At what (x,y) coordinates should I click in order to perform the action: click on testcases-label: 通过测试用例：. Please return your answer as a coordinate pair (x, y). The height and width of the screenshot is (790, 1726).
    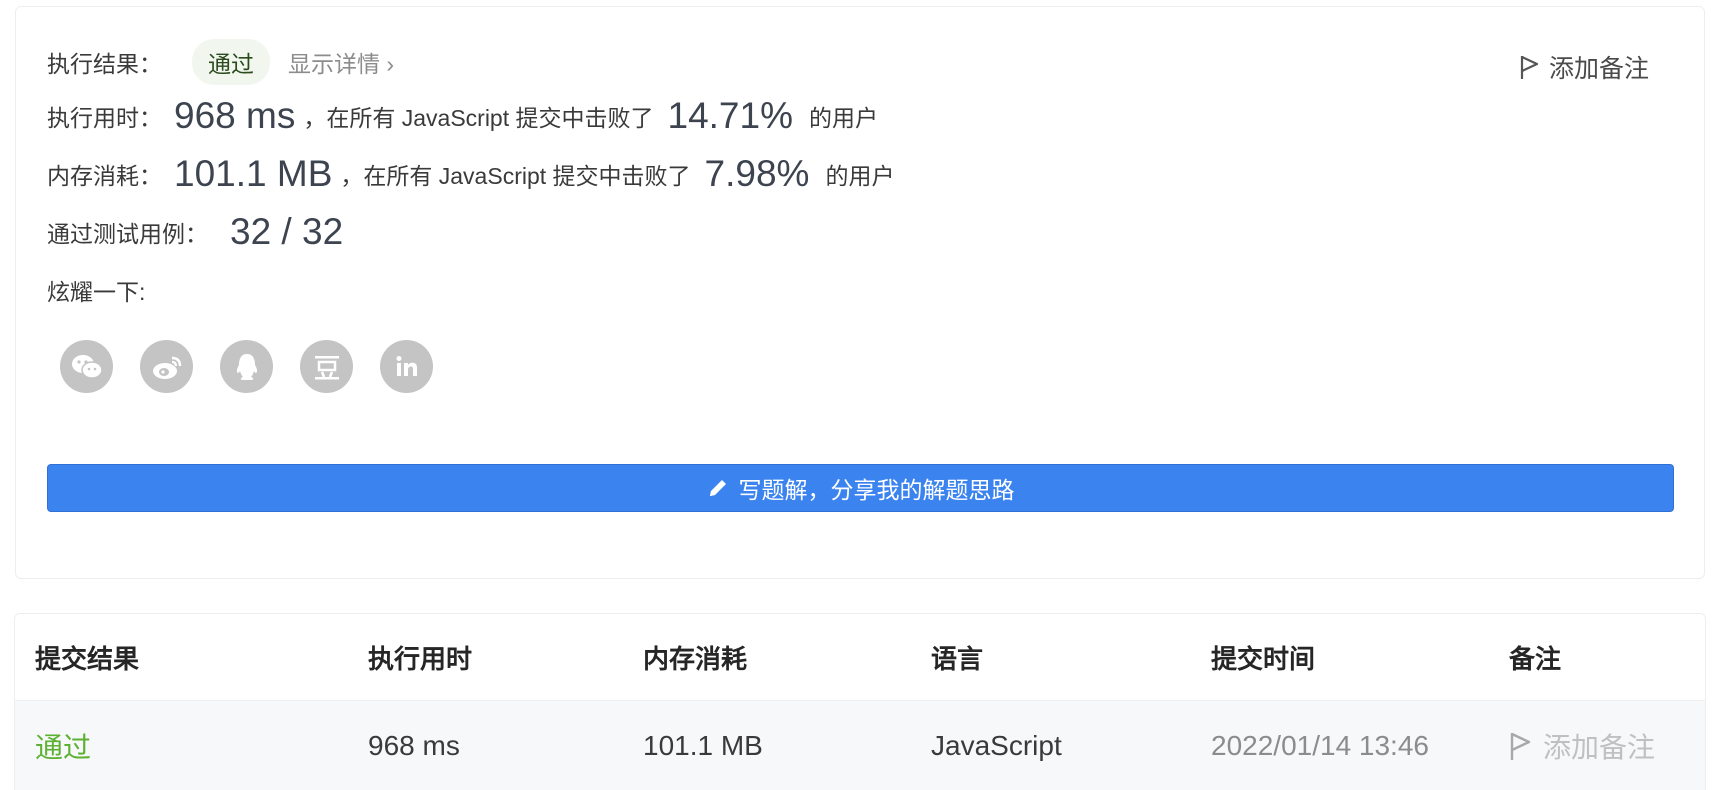
    Looking at the image, I should click on (127, 234).